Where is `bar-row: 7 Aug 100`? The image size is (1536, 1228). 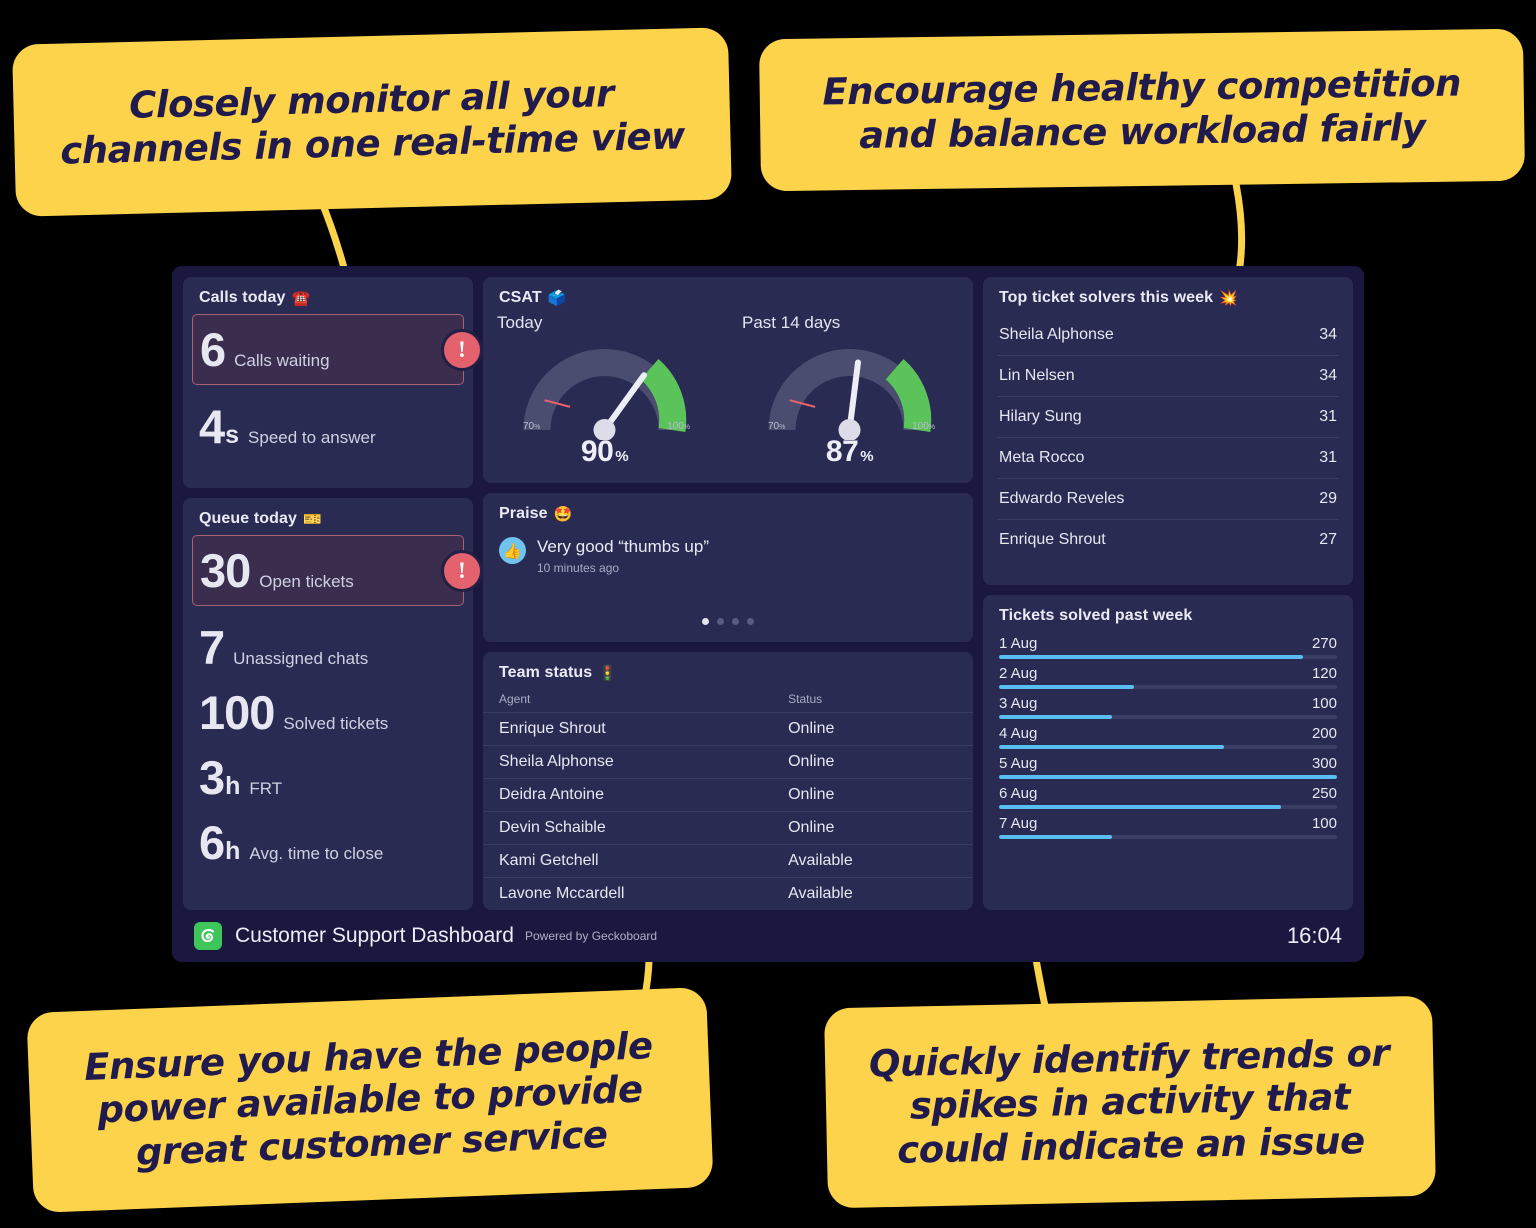 bar-row: 7 Aug 100 is located at coordinates (1168, 827).